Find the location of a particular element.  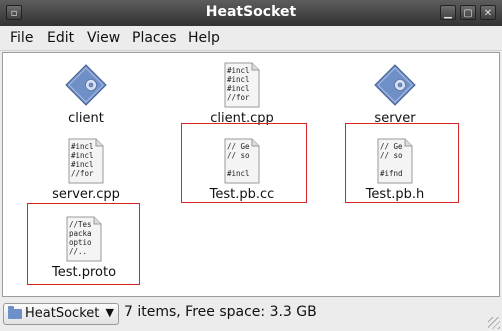

menu-edit: Edit is located at coordinates (60, 38).